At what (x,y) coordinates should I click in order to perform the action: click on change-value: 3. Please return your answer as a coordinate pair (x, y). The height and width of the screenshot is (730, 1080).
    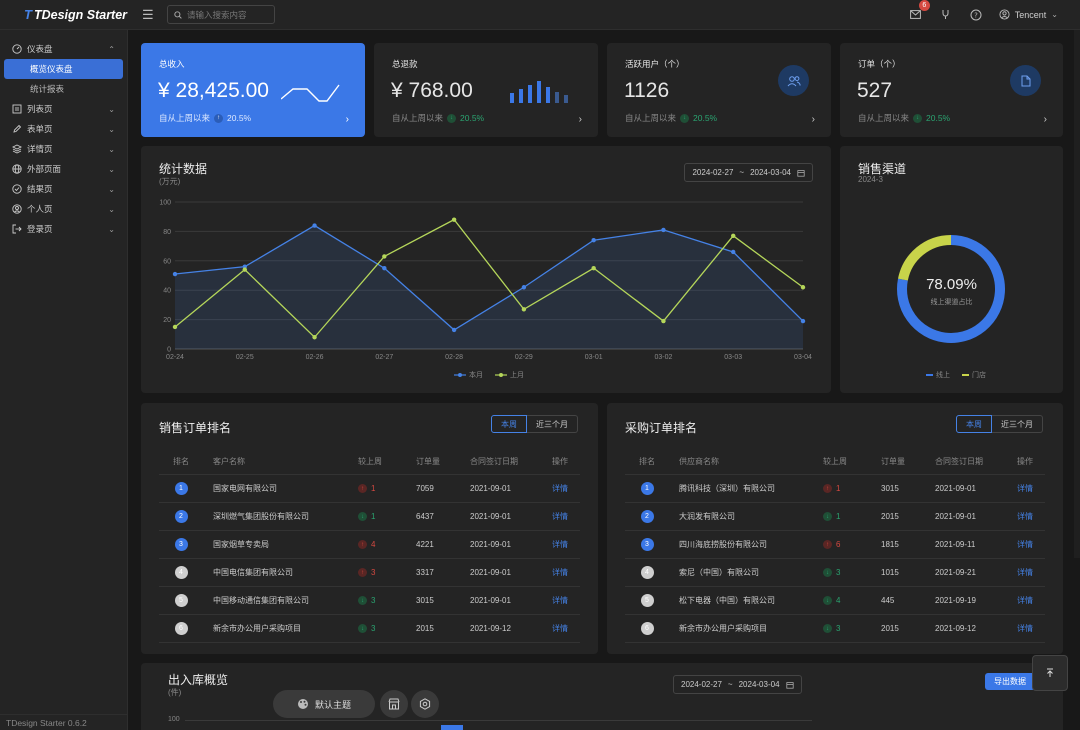
    Looking at the image, I should click on (373, 572).